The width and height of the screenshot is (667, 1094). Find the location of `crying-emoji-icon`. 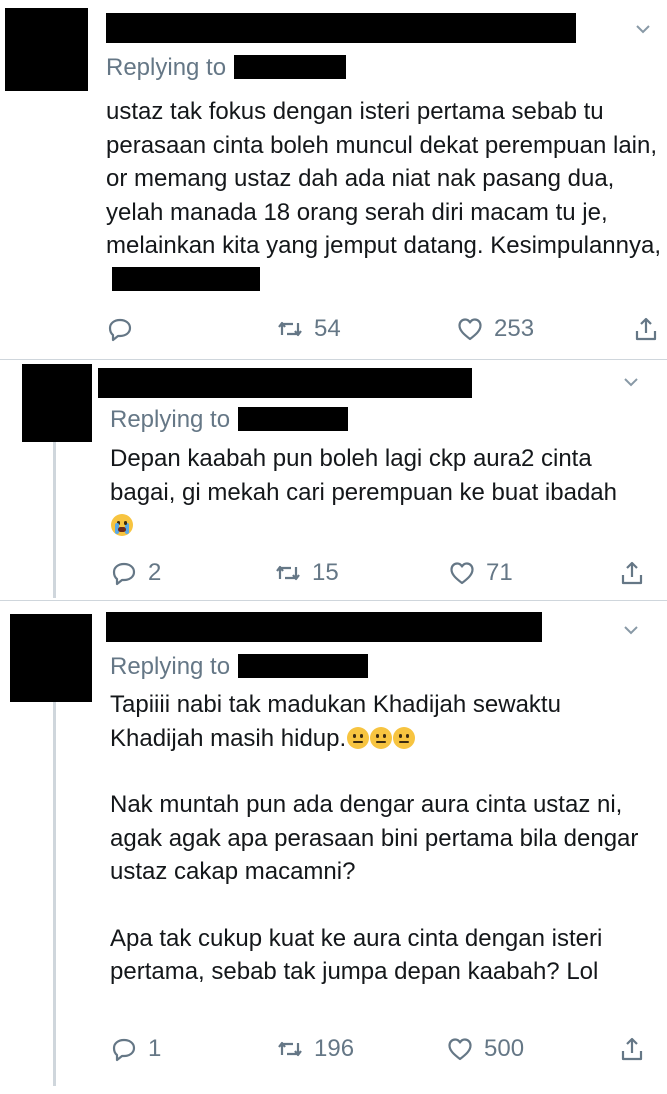

crying-emoji-icon is located at coordinates (122, 525).